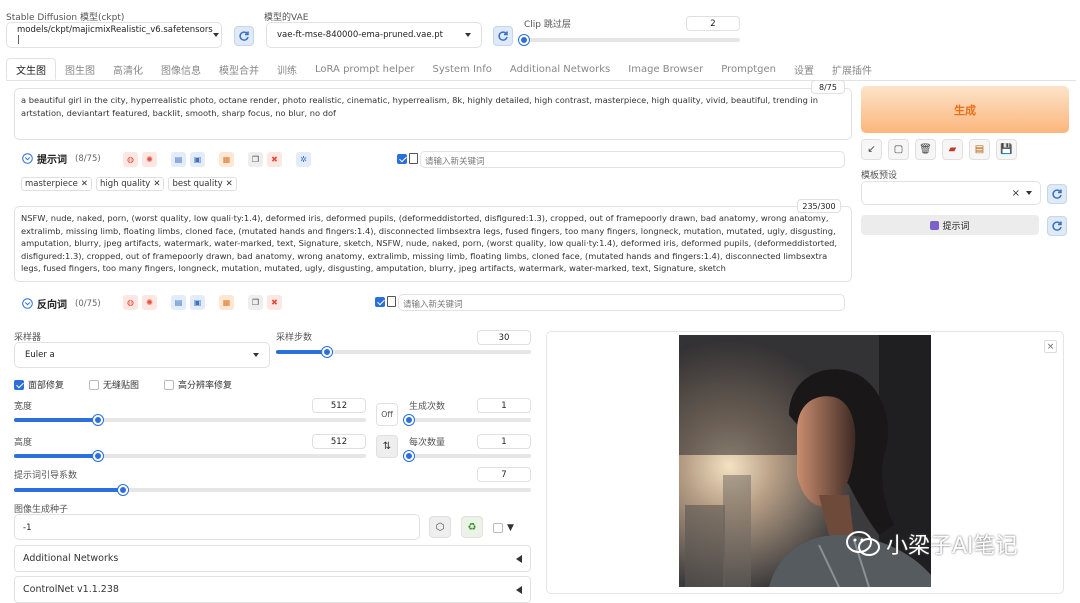 This screenshot has height=603, width=1080. Describe the element at coordinates (98, 456) in the screenshot. I see `height-slider-thumb` at that location.